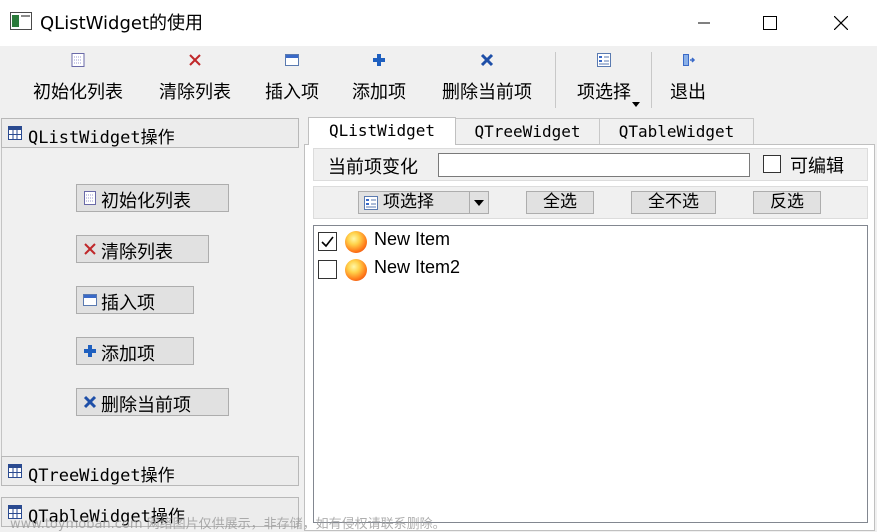  What do you see at coordinates (21, 21) in the screenshot?
I see `app-icon` at bounding box center [21, 21].